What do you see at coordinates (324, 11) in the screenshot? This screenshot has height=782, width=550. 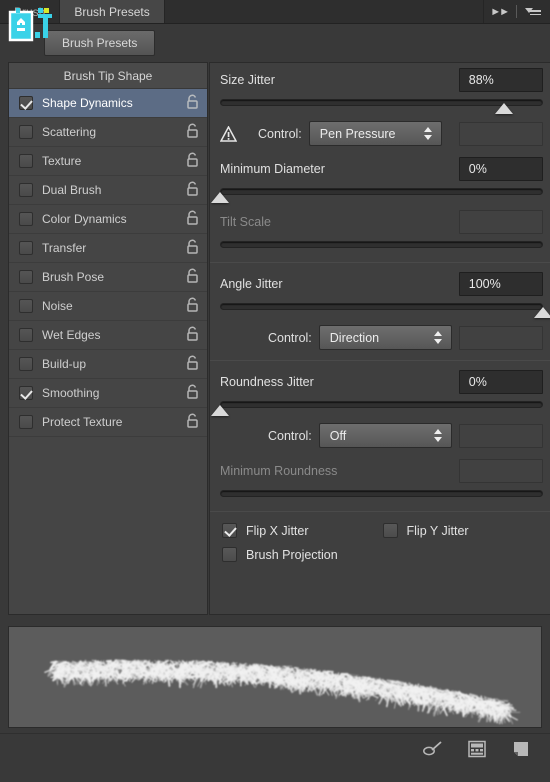 I see `tab-bar-filler` at bounding box center [324, 11].